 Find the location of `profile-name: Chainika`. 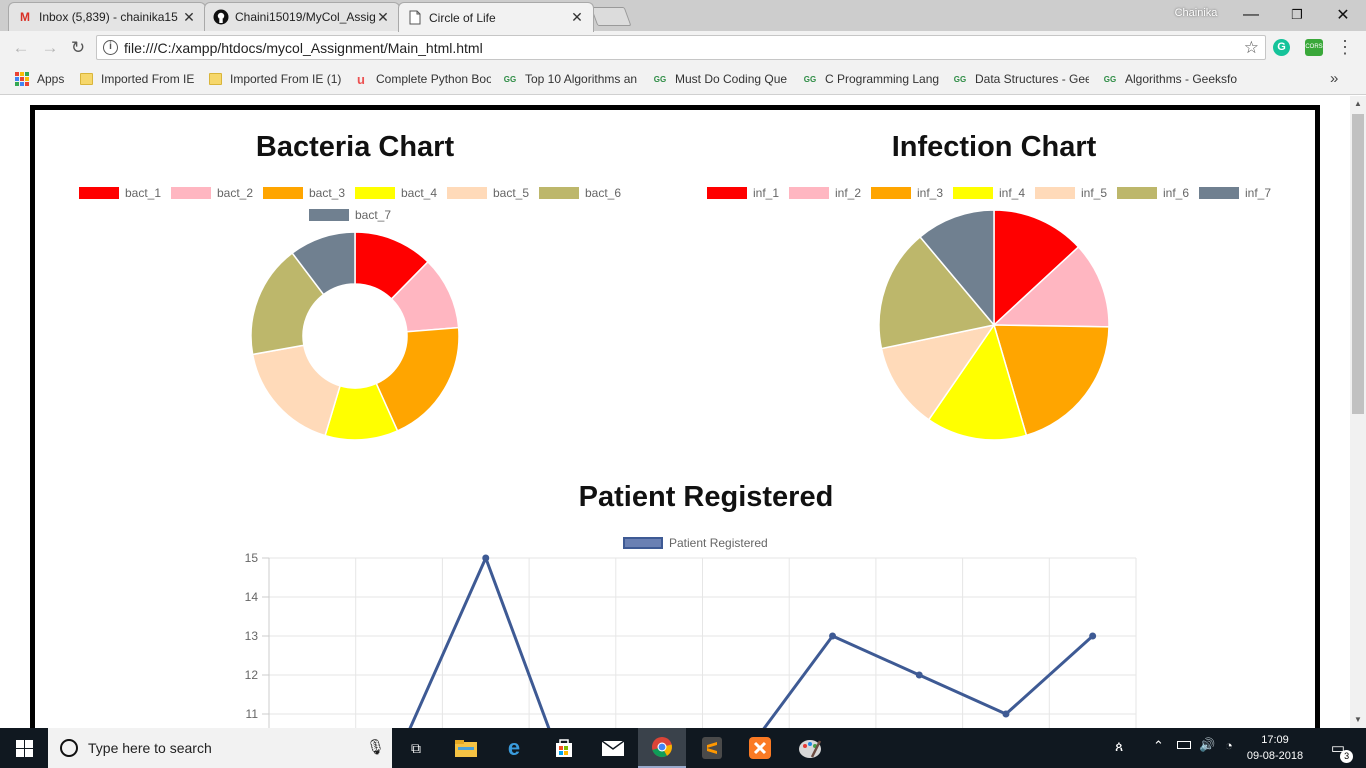

profile-name: Chainika is located at coordinates (1196, 15).